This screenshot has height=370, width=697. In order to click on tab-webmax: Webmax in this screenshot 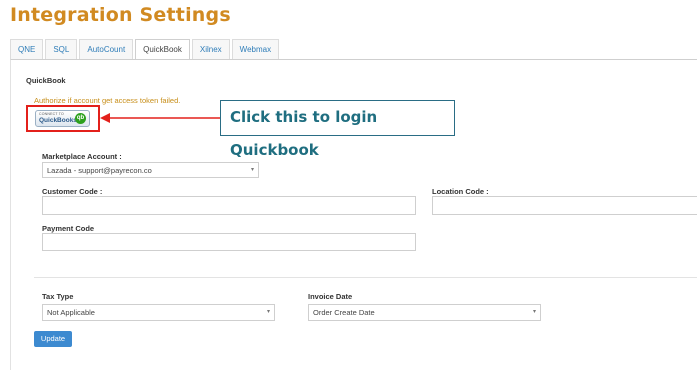, I will do `click(255, 49)`.